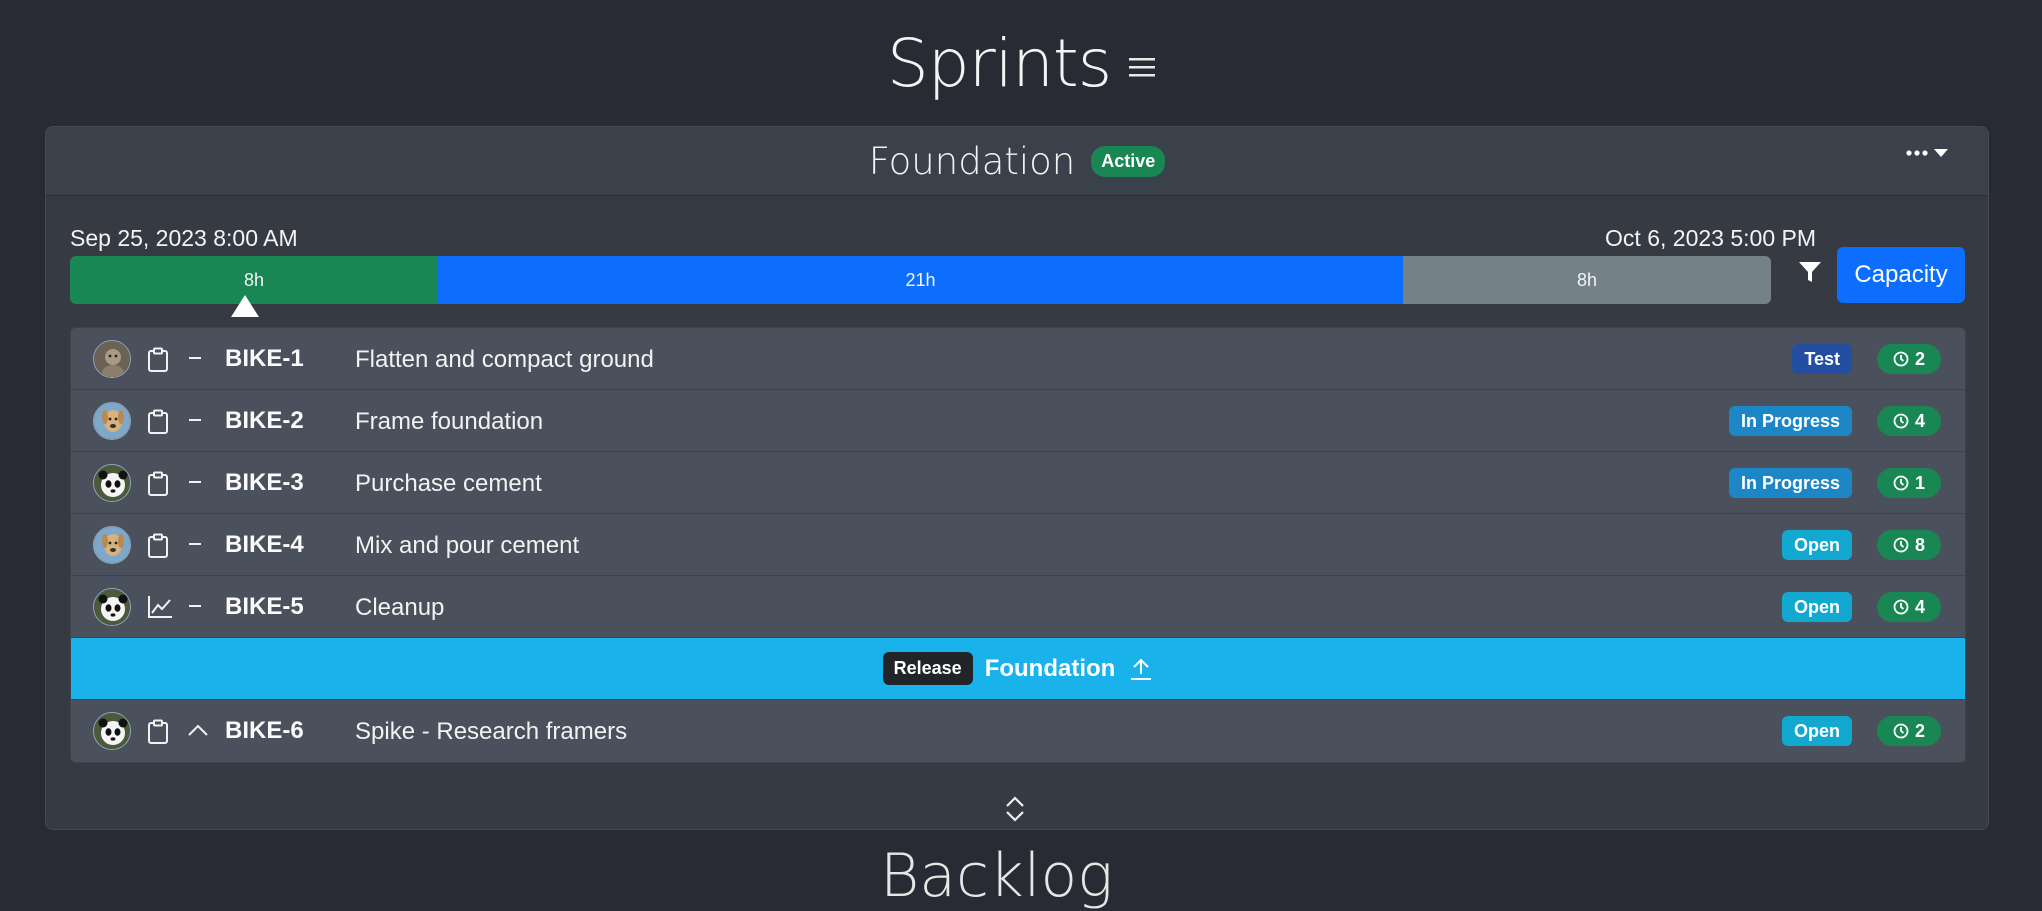 The height and width of the screenshot is (911, 2042). Describe the element at coordinates (1919, 482) in the screenshot. I see `estimate-value: 1` at that location.